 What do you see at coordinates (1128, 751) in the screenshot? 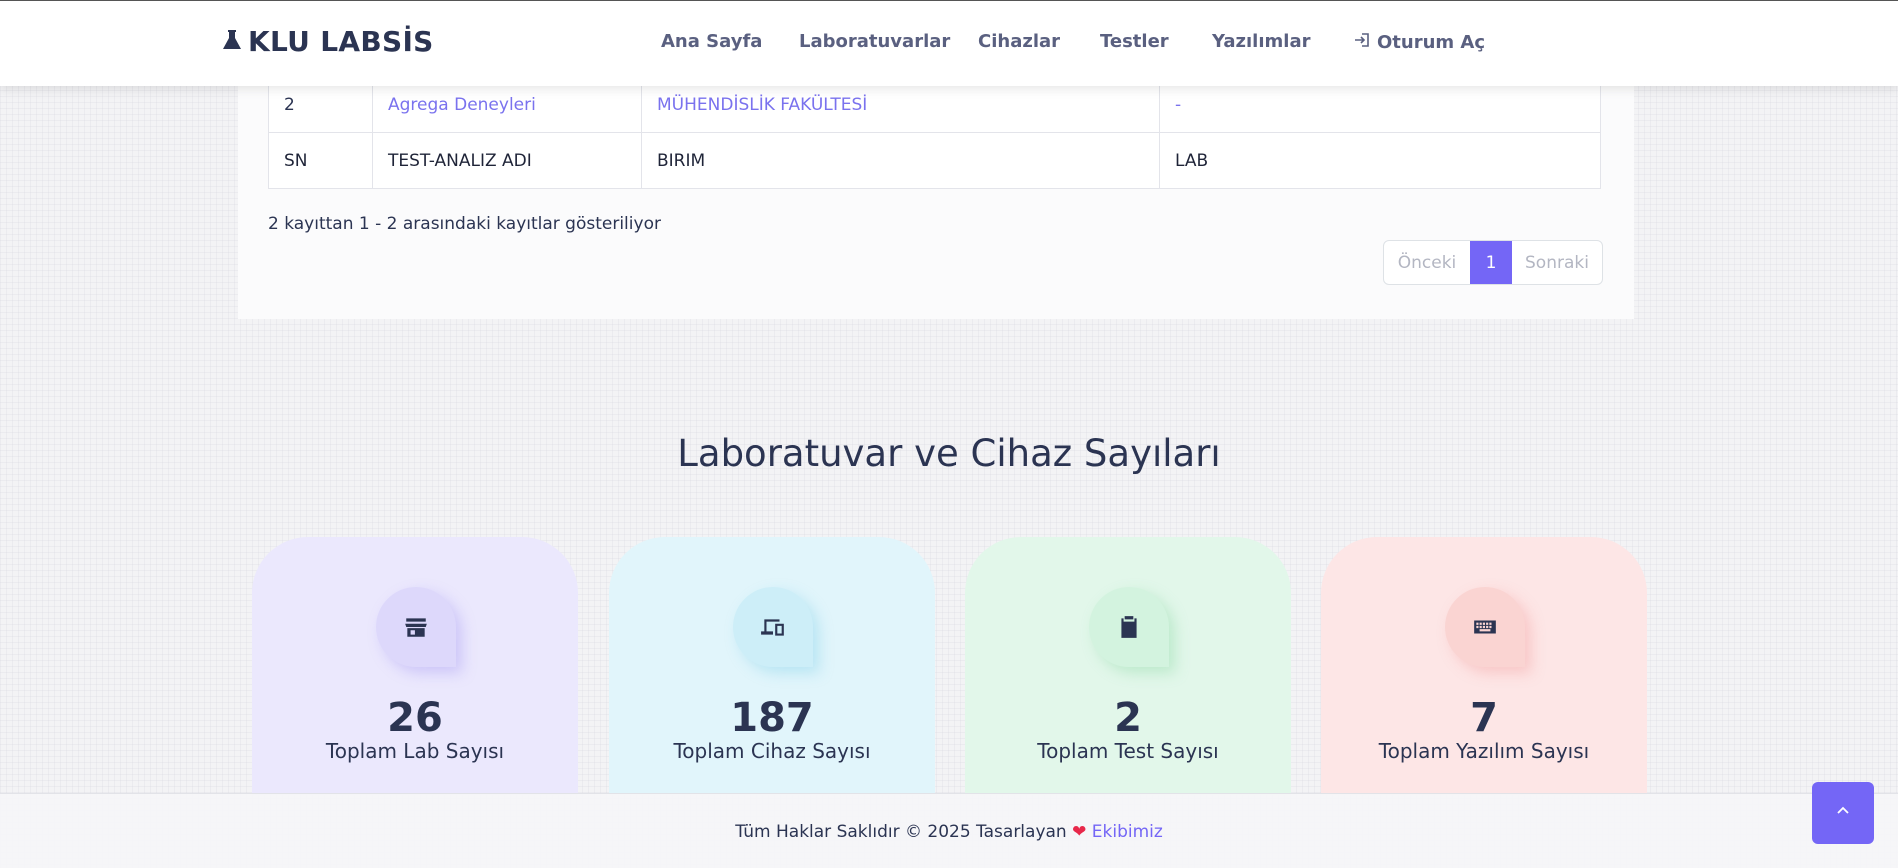
I see `stat-label: Toplam Test Sayısı` at bounding box center [1128, 751].